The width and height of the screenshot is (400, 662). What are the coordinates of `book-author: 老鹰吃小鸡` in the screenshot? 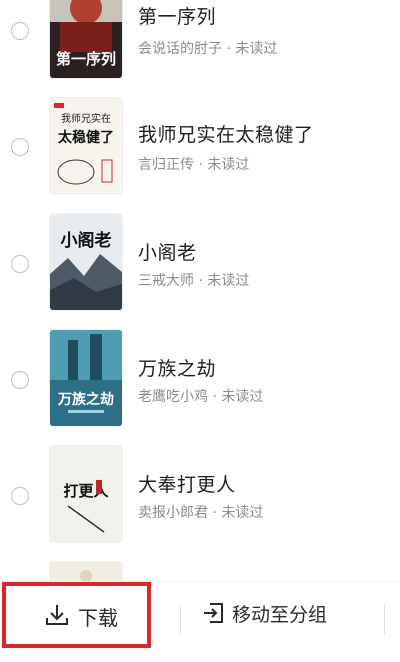 It's located at (173, 397).